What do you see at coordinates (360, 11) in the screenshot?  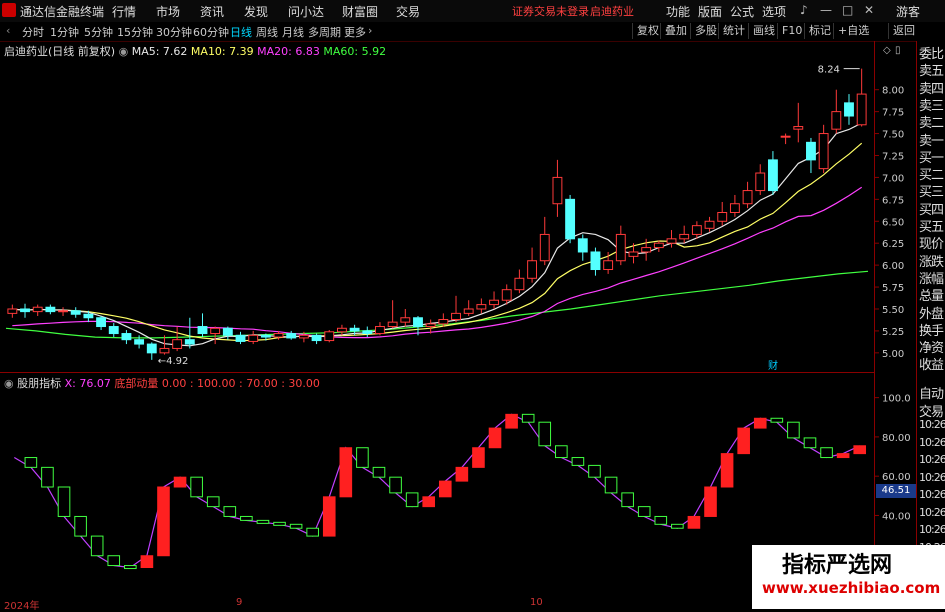 I see `menu-wealth: 财富圈` at bounding box center [360, 11].